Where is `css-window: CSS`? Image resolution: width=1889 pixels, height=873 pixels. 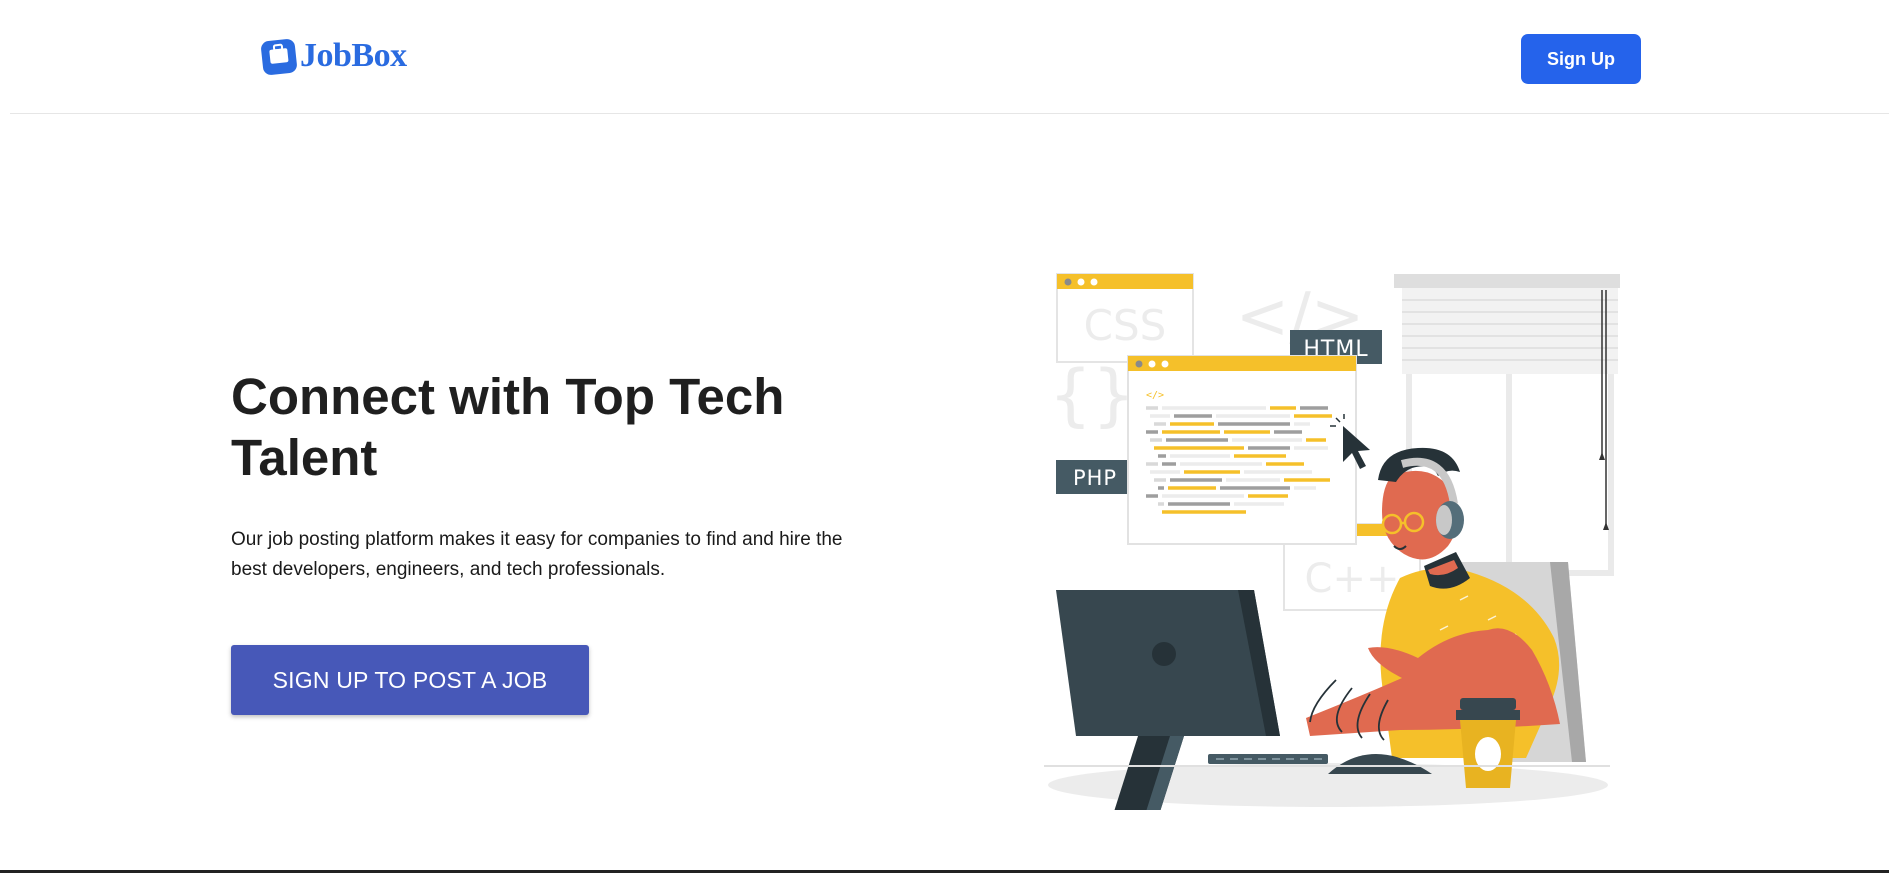
css-window: CSS is located at coordinates (1125, 318).